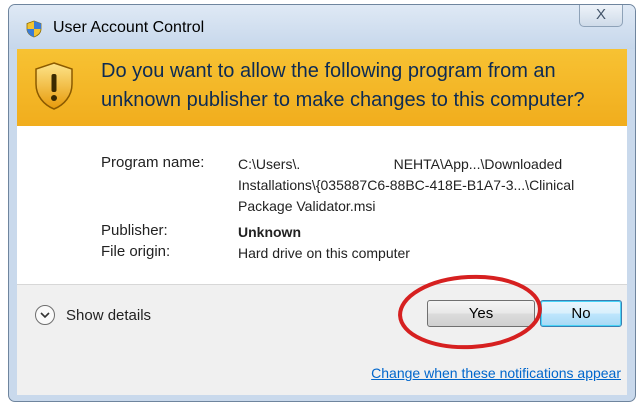 The height and width of the screenshot is (406, 642). I want to click on uac-shield-icon, so click(34, 29).